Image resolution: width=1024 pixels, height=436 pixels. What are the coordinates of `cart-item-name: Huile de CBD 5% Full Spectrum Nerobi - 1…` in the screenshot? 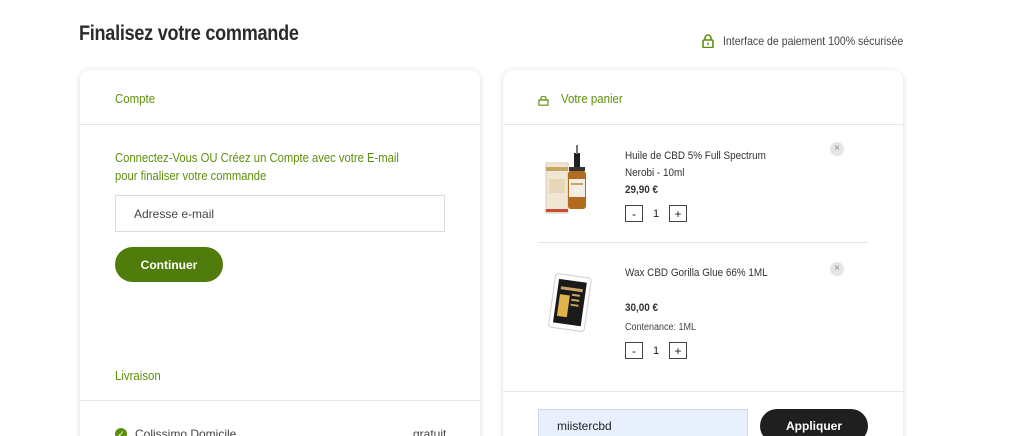 It's located at (710, 165).